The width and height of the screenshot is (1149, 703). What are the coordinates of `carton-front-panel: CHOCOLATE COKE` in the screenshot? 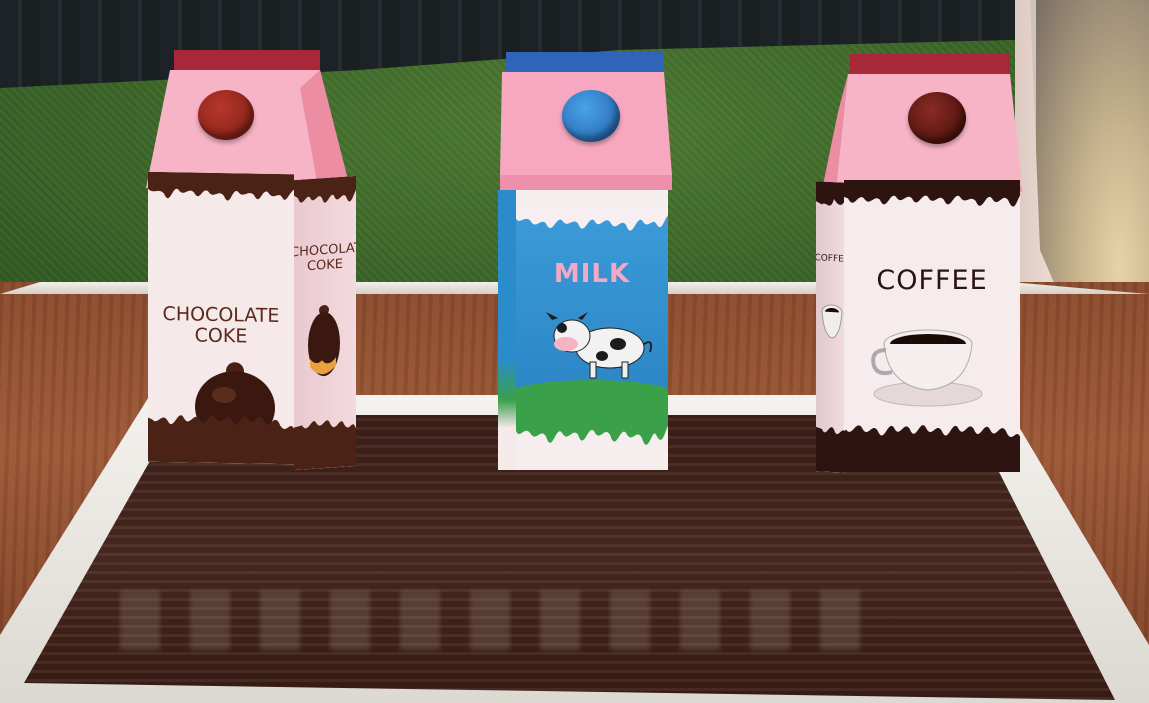 It's located at (221, 318).